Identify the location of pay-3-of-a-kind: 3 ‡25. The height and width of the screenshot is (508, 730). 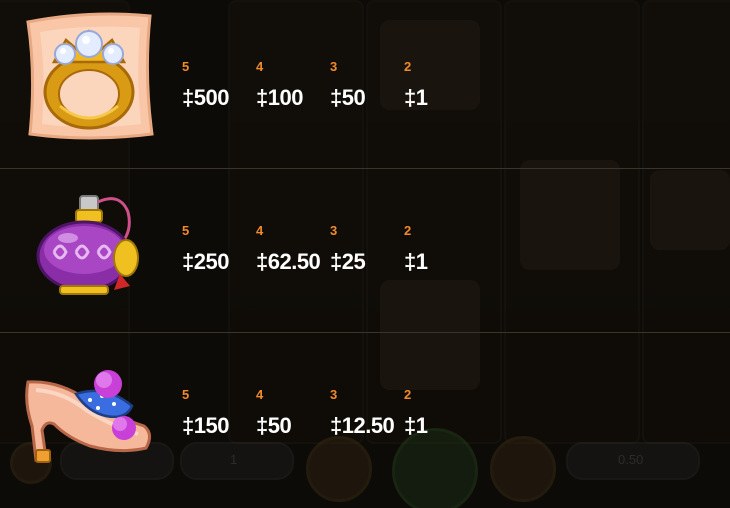
(370, 249).